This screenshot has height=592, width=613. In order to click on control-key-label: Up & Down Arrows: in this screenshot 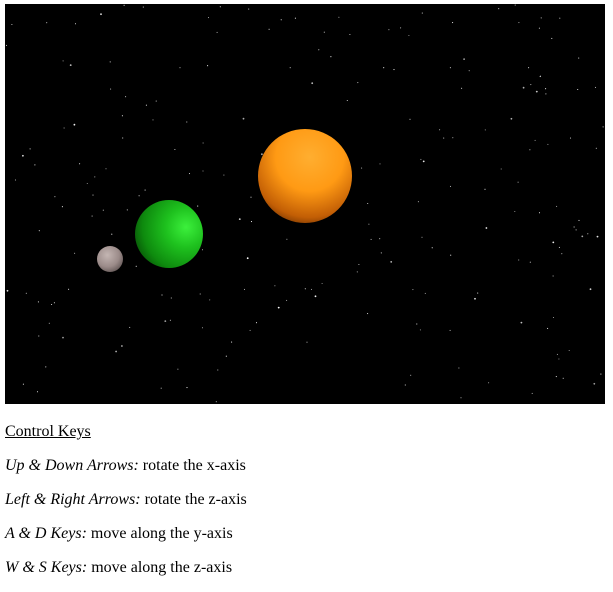, I will do `click(72, 465)`.